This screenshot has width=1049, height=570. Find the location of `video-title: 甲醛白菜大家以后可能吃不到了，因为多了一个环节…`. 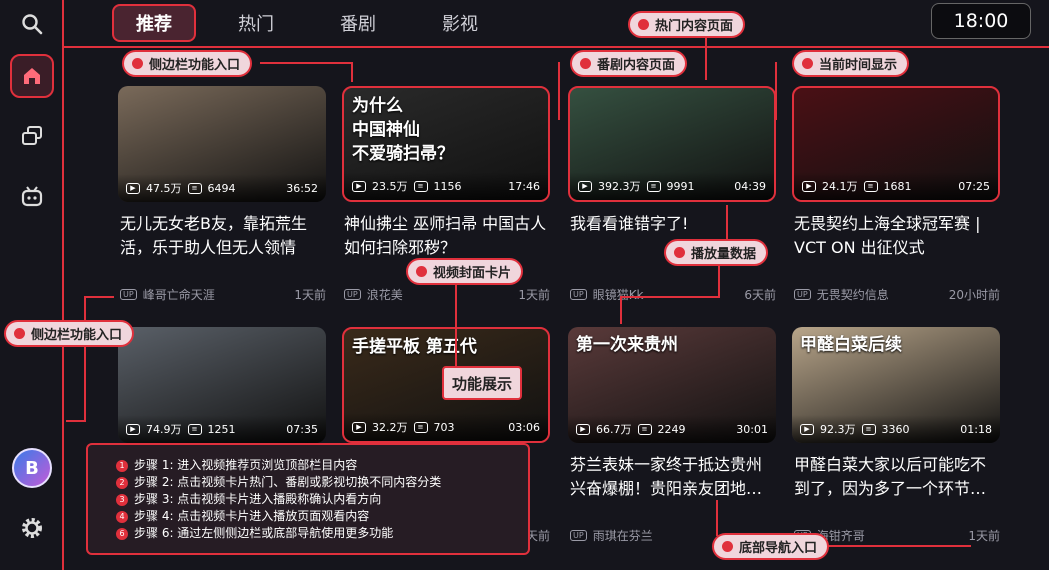

video-title: 甲醛白菜大家以后可能吃不到了，因为多了一个环节… is located at coordinates (897, 477).